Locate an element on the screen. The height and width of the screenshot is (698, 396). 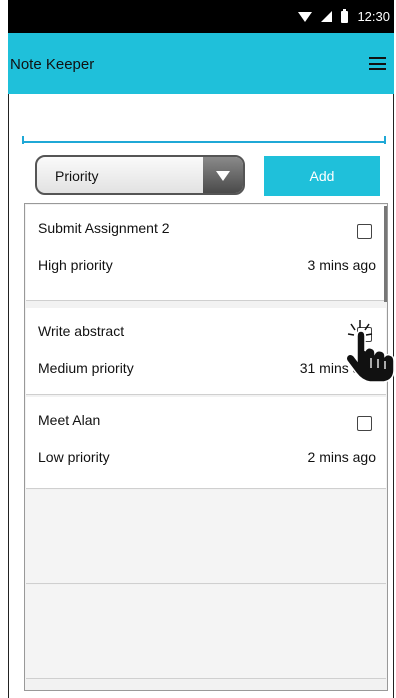
note-time: 31 mins ago is located at coordinates (337, 368).